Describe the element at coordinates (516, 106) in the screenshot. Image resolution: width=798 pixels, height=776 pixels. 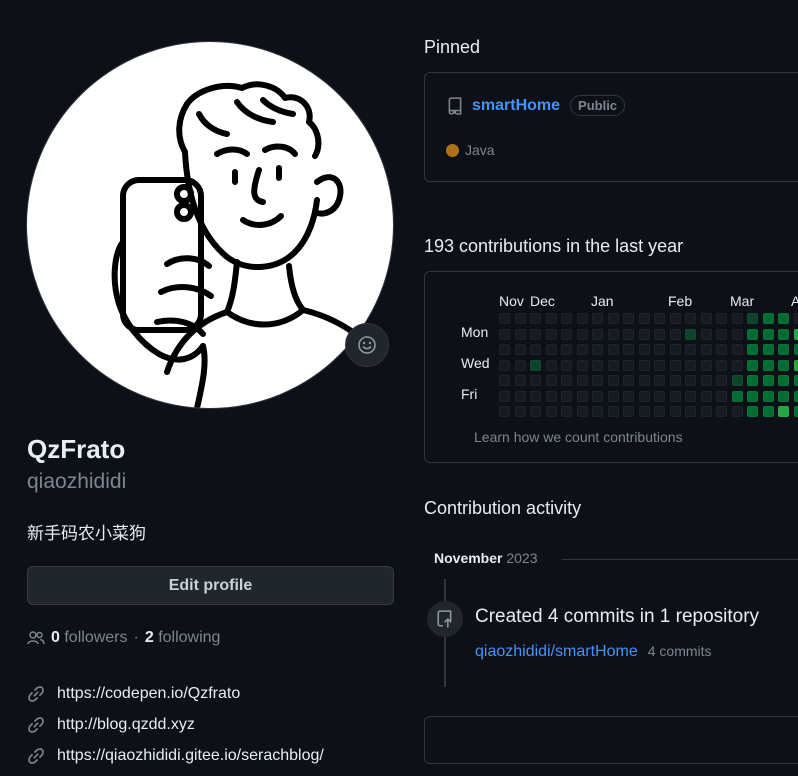
I see `pinned-repo-name: smartHome` at that location.